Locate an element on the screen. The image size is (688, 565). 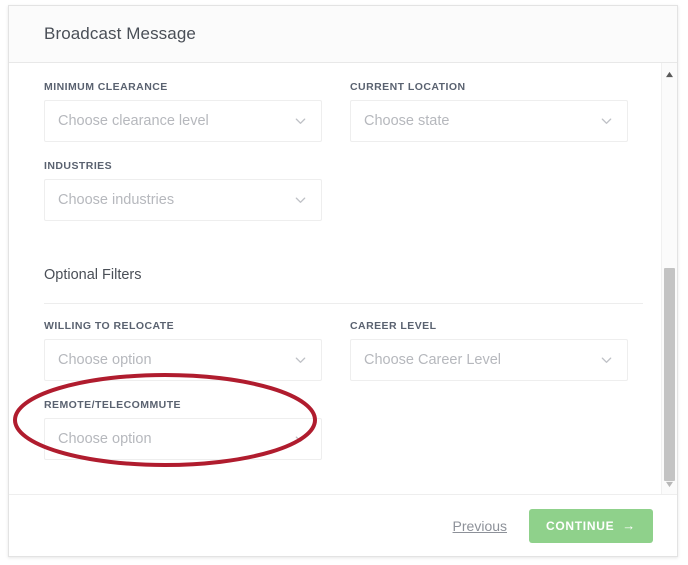
field-willing-to-relocate: WILLING TO RELOCATE Choose option is located at coordinates (183, 350).